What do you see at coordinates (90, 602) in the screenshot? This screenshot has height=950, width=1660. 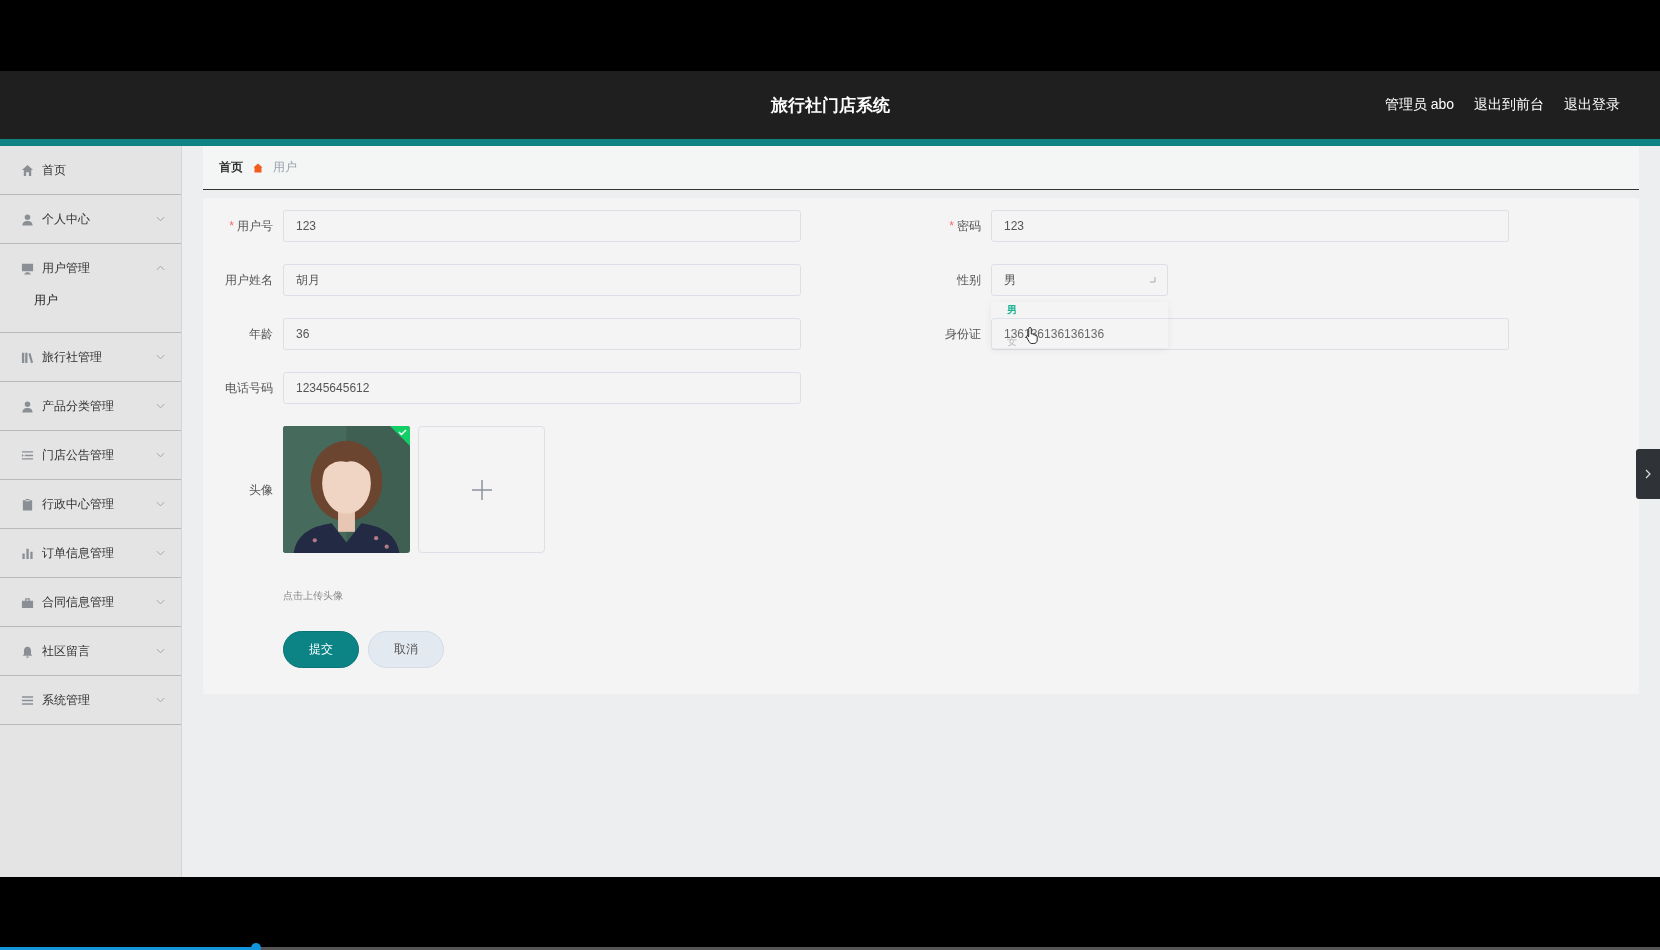 I see `sidebar-item: 合同信息管理` at bounding box center [90, 602].